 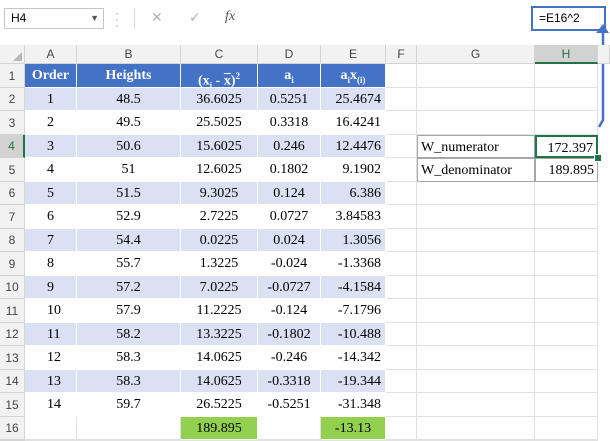 What do you see at coordinates (401, 217) in the screenshot?
I see `cell-f7` at bounding box center [401, 217].